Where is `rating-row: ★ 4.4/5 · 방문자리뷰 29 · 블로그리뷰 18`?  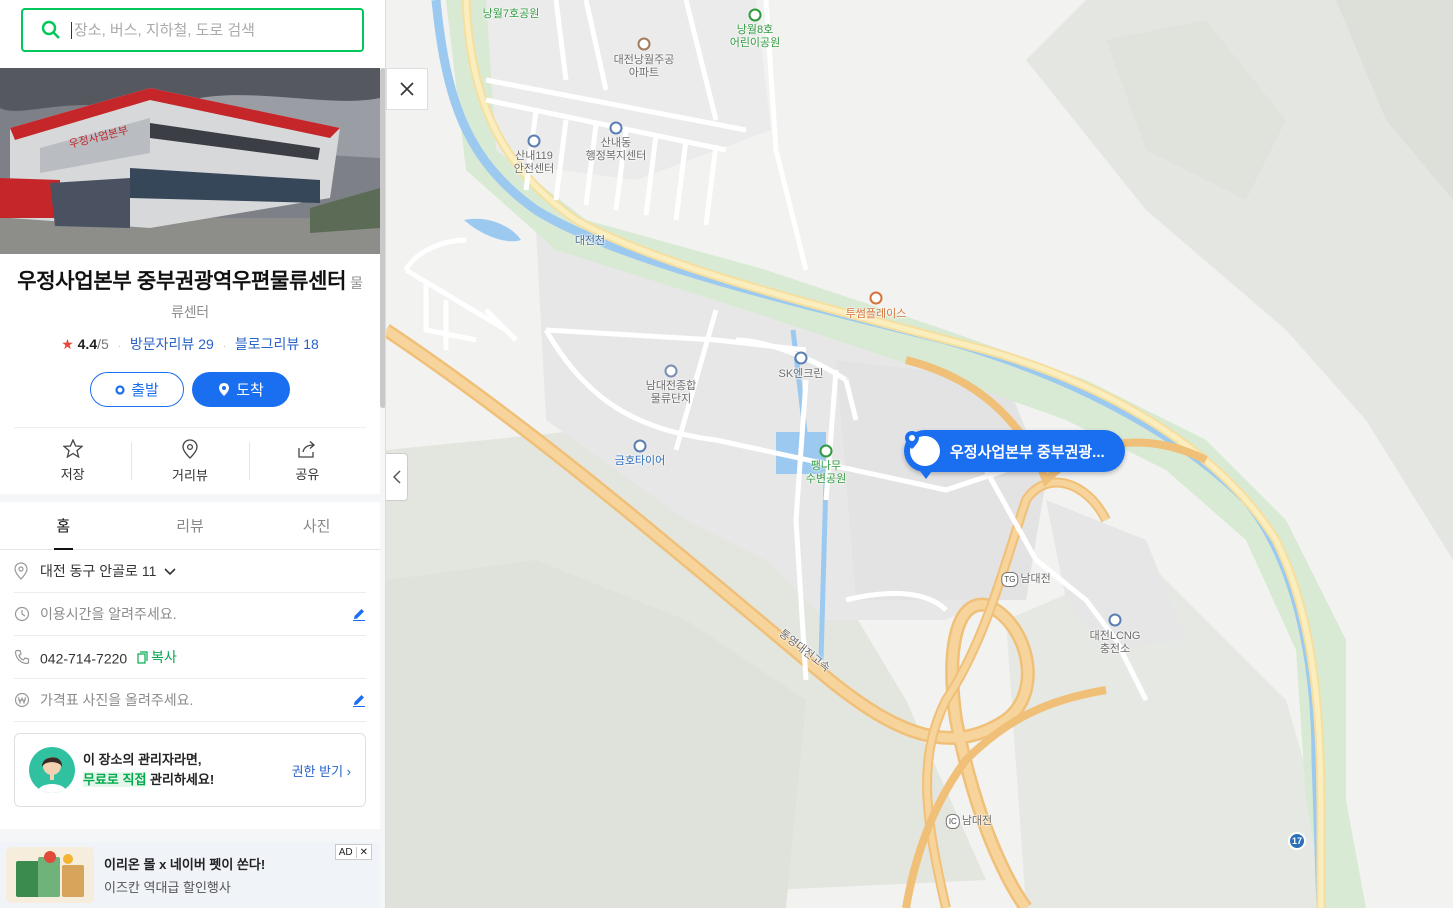
rating-row: ★ 4.4/5 · 방문자리뷰 29 · 블로그리뷰 18 is located at coordinates (190, 344).